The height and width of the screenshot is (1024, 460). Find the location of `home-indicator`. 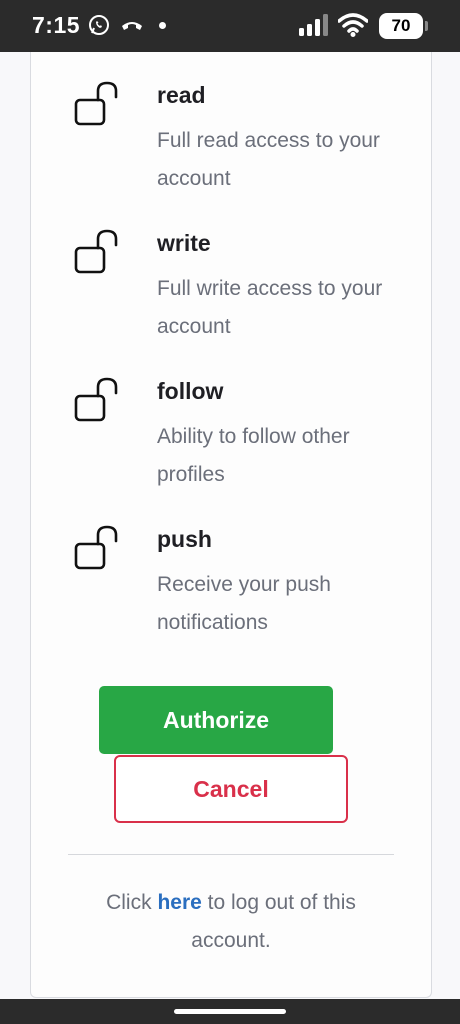

home-indicator is located at coordinates (230, 1011).